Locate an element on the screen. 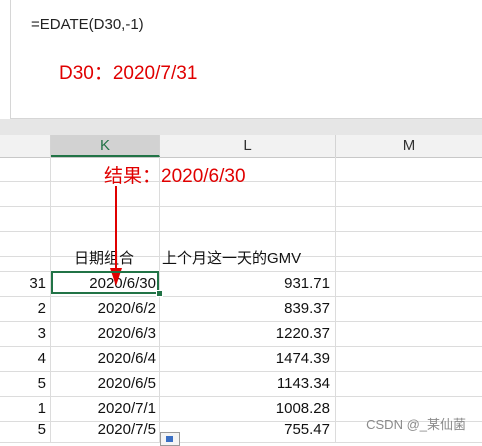  paste-options-icon is located at coordinates (170, 439).